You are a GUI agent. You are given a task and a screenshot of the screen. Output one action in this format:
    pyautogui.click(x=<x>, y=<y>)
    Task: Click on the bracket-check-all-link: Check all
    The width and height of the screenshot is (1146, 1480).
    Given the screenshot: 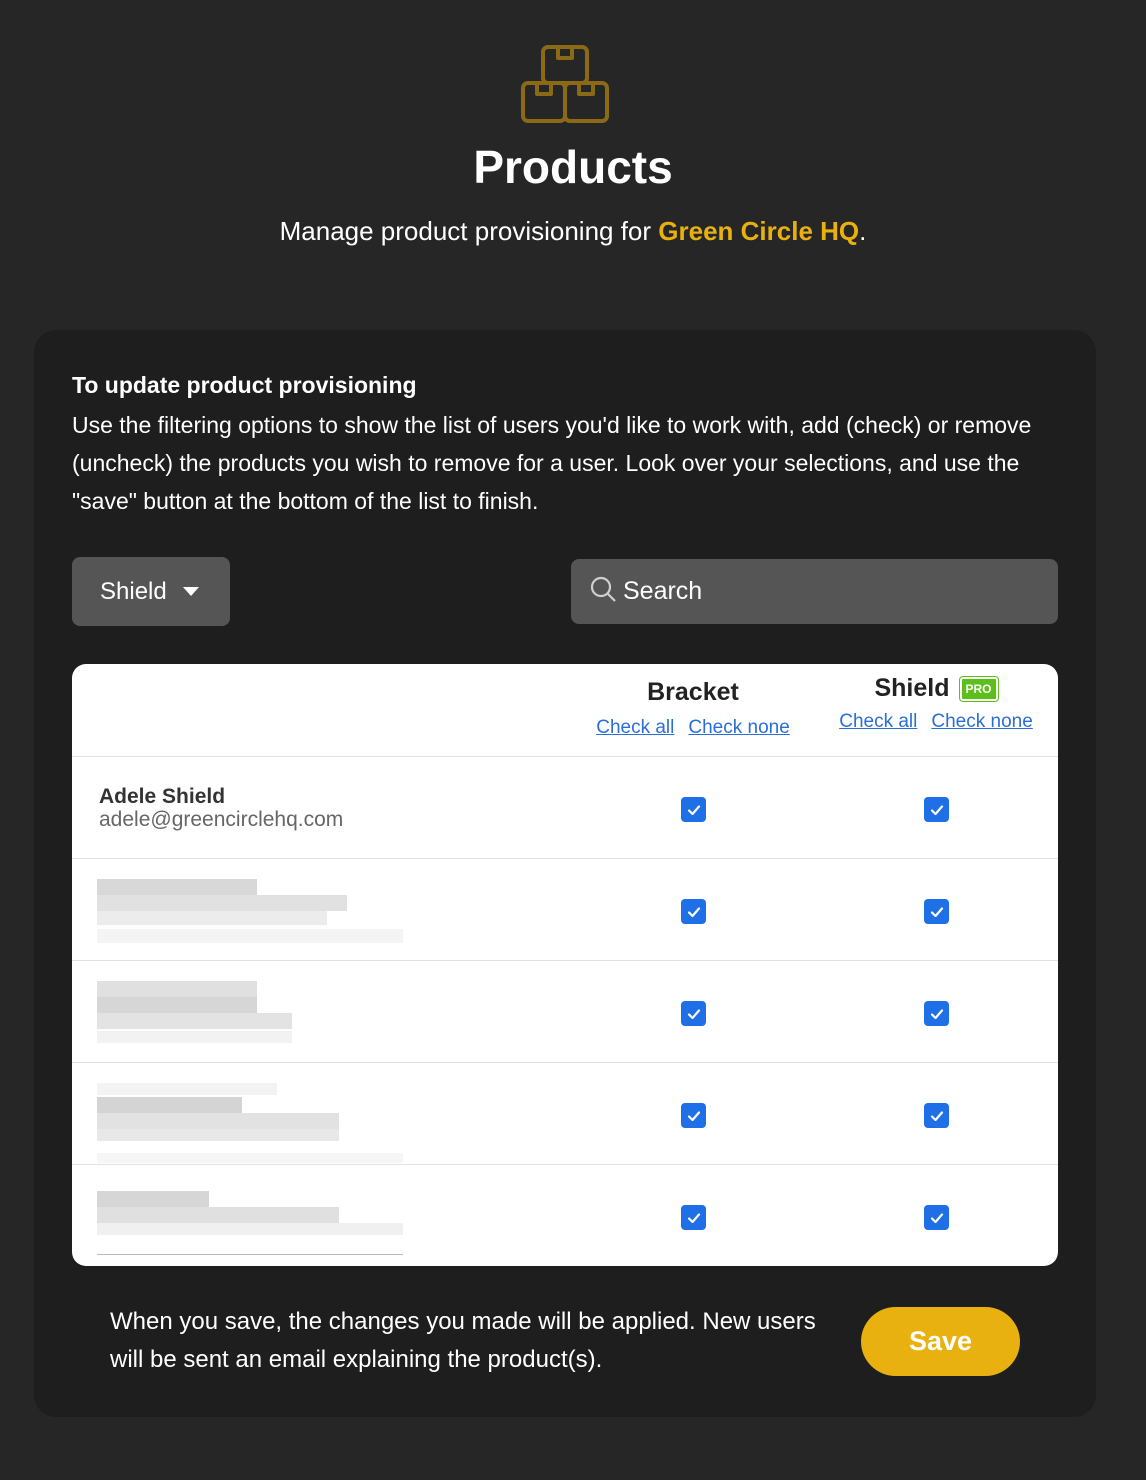 What is the action you would take?
    pyautogui.click(x=635, y=727)
    